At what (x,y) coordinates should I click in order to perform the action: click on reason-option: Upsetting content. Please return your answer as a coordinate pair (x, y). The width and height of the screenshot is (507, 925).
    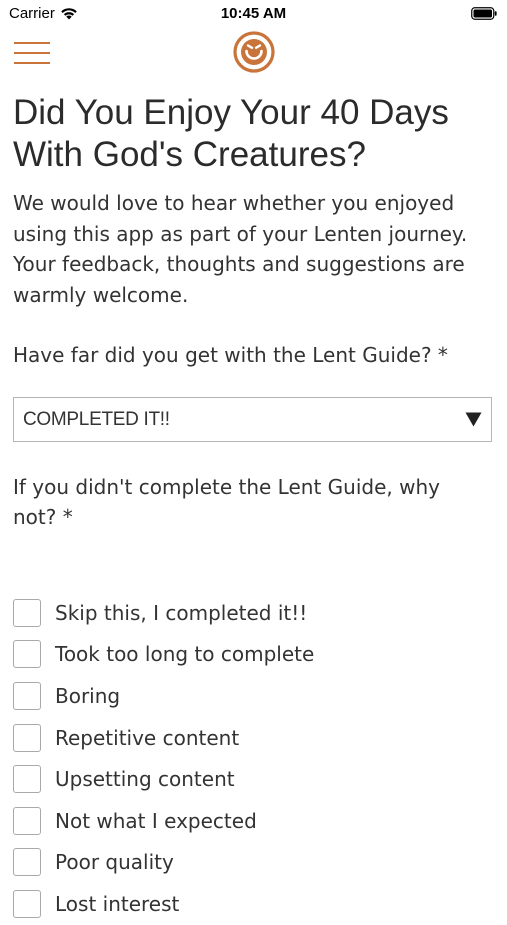
    Looking at the image, I should click on (163, 779).